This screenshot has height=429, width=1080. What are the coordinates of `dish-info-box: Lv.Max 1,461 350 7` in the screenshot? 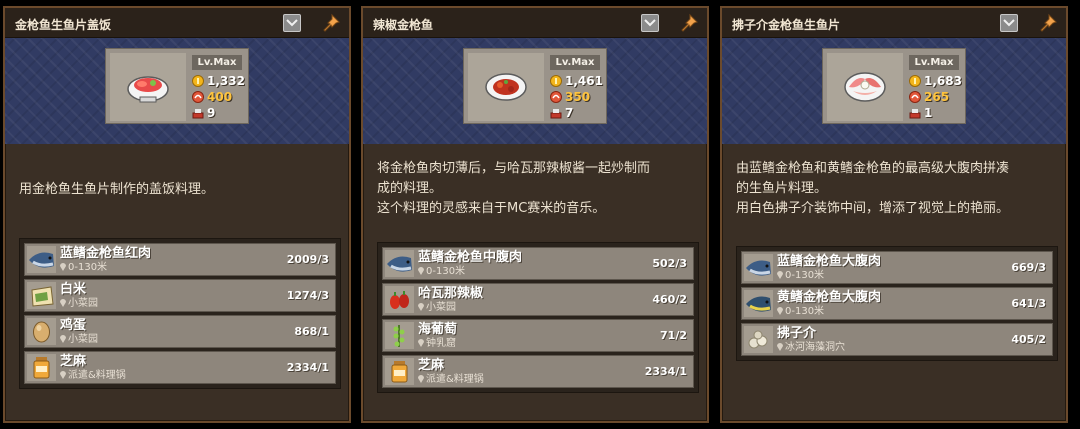 It's located at (535, 86).